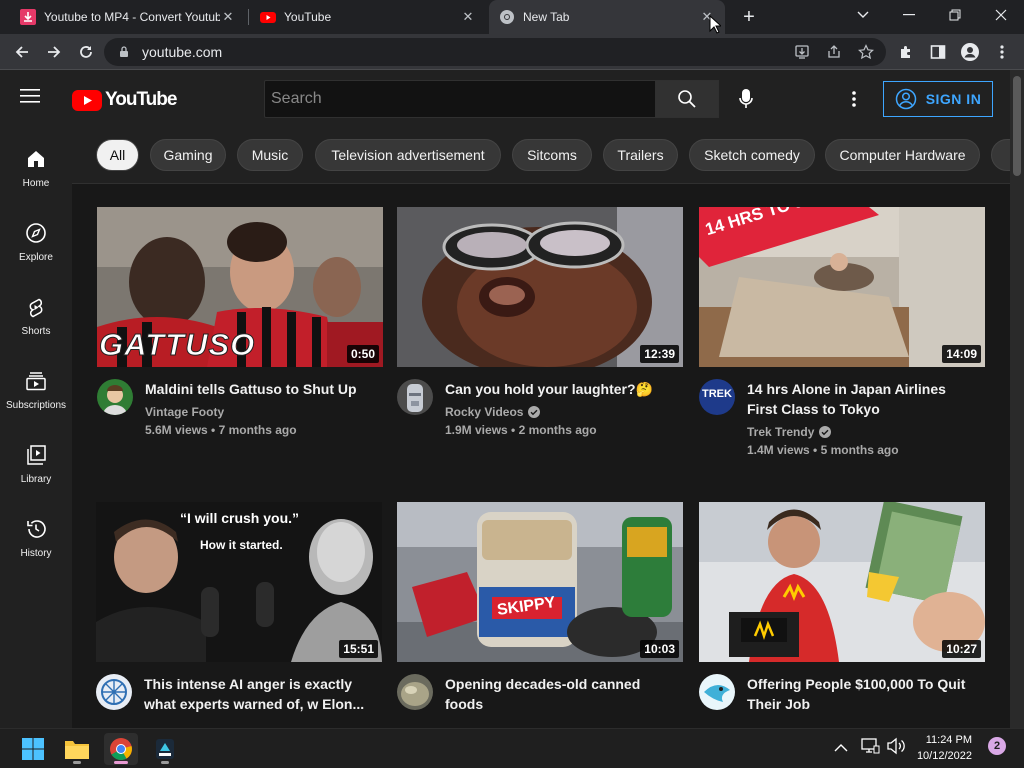 The image size is (1024, 768). I want to click on address-bar: youtube.com, so click(495, 52).